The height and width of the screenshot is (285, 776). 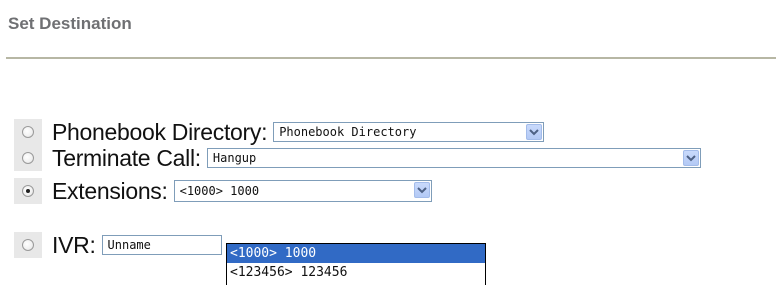 I want to click on select-terminate-call: Hangup, so click(x=453, y=158).